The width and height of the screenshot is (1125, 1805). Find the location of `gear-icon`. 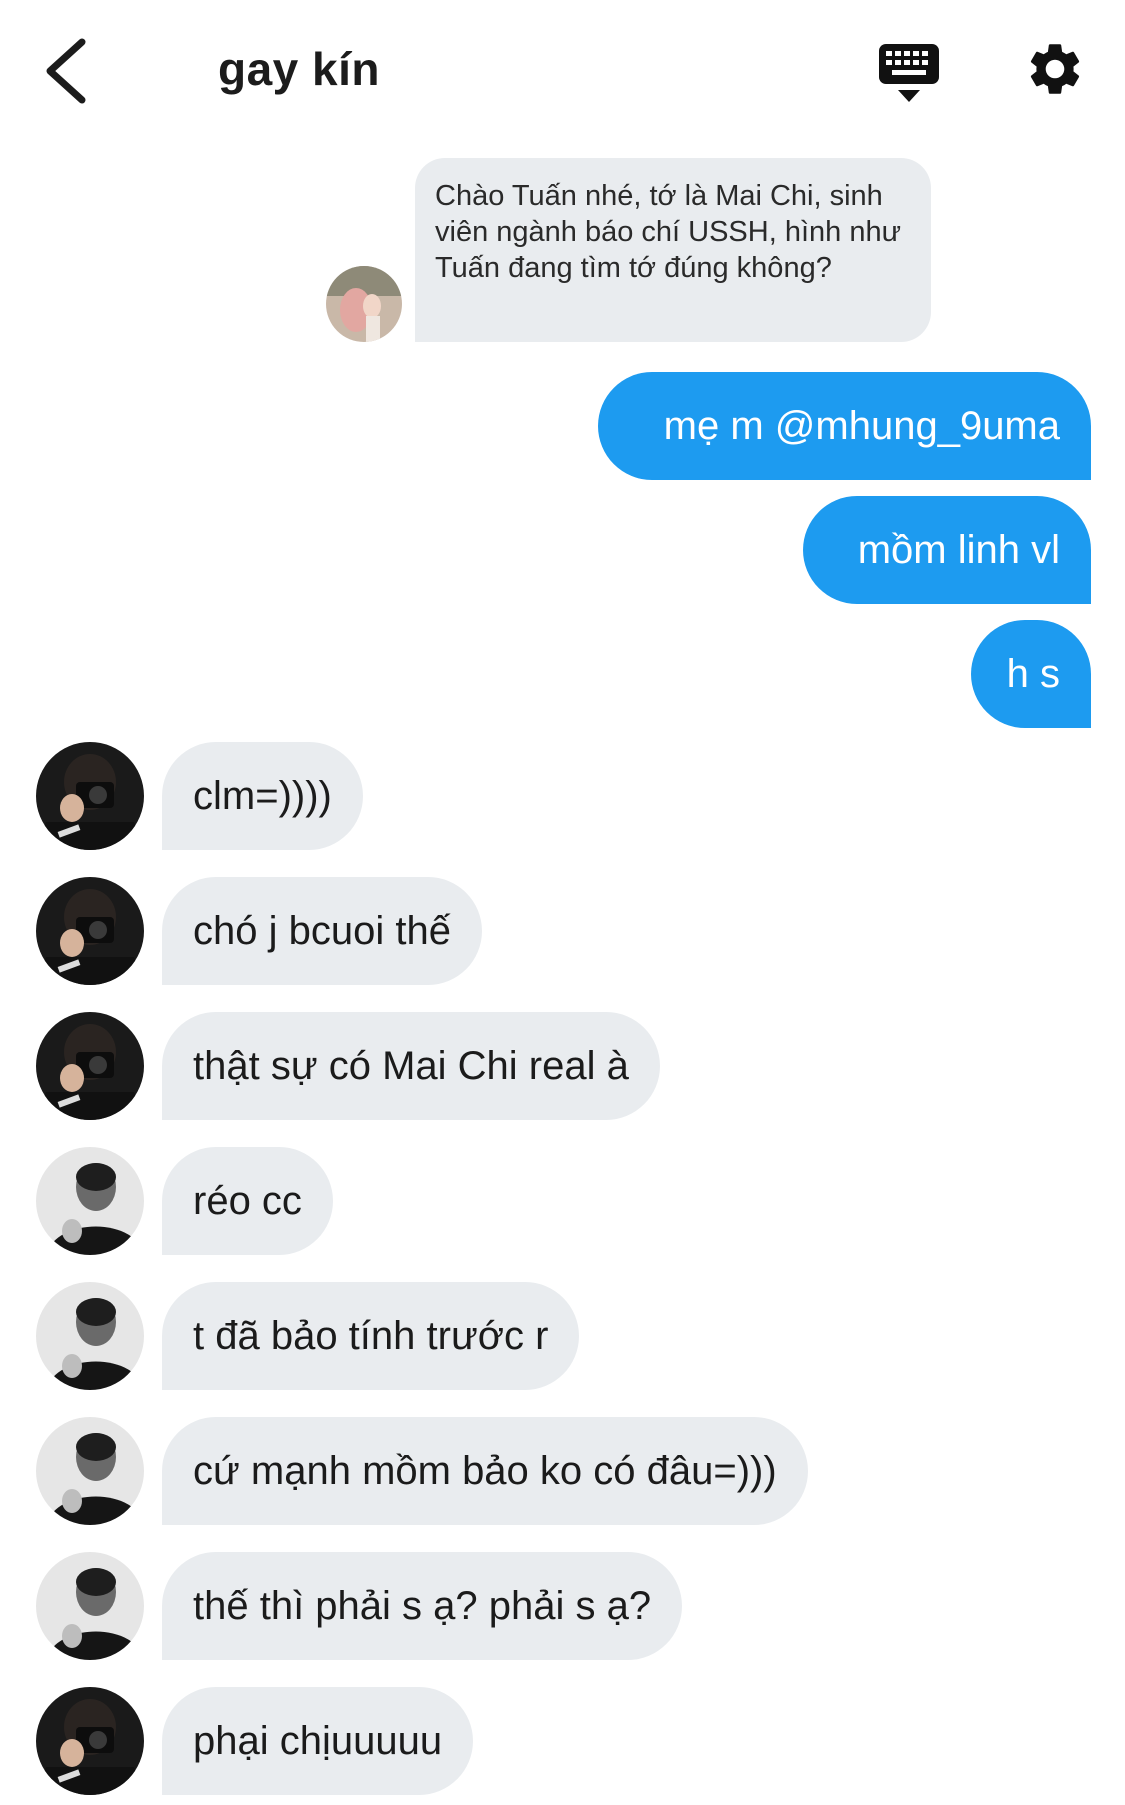

gear-icon is located at coordinates (1055, 69).